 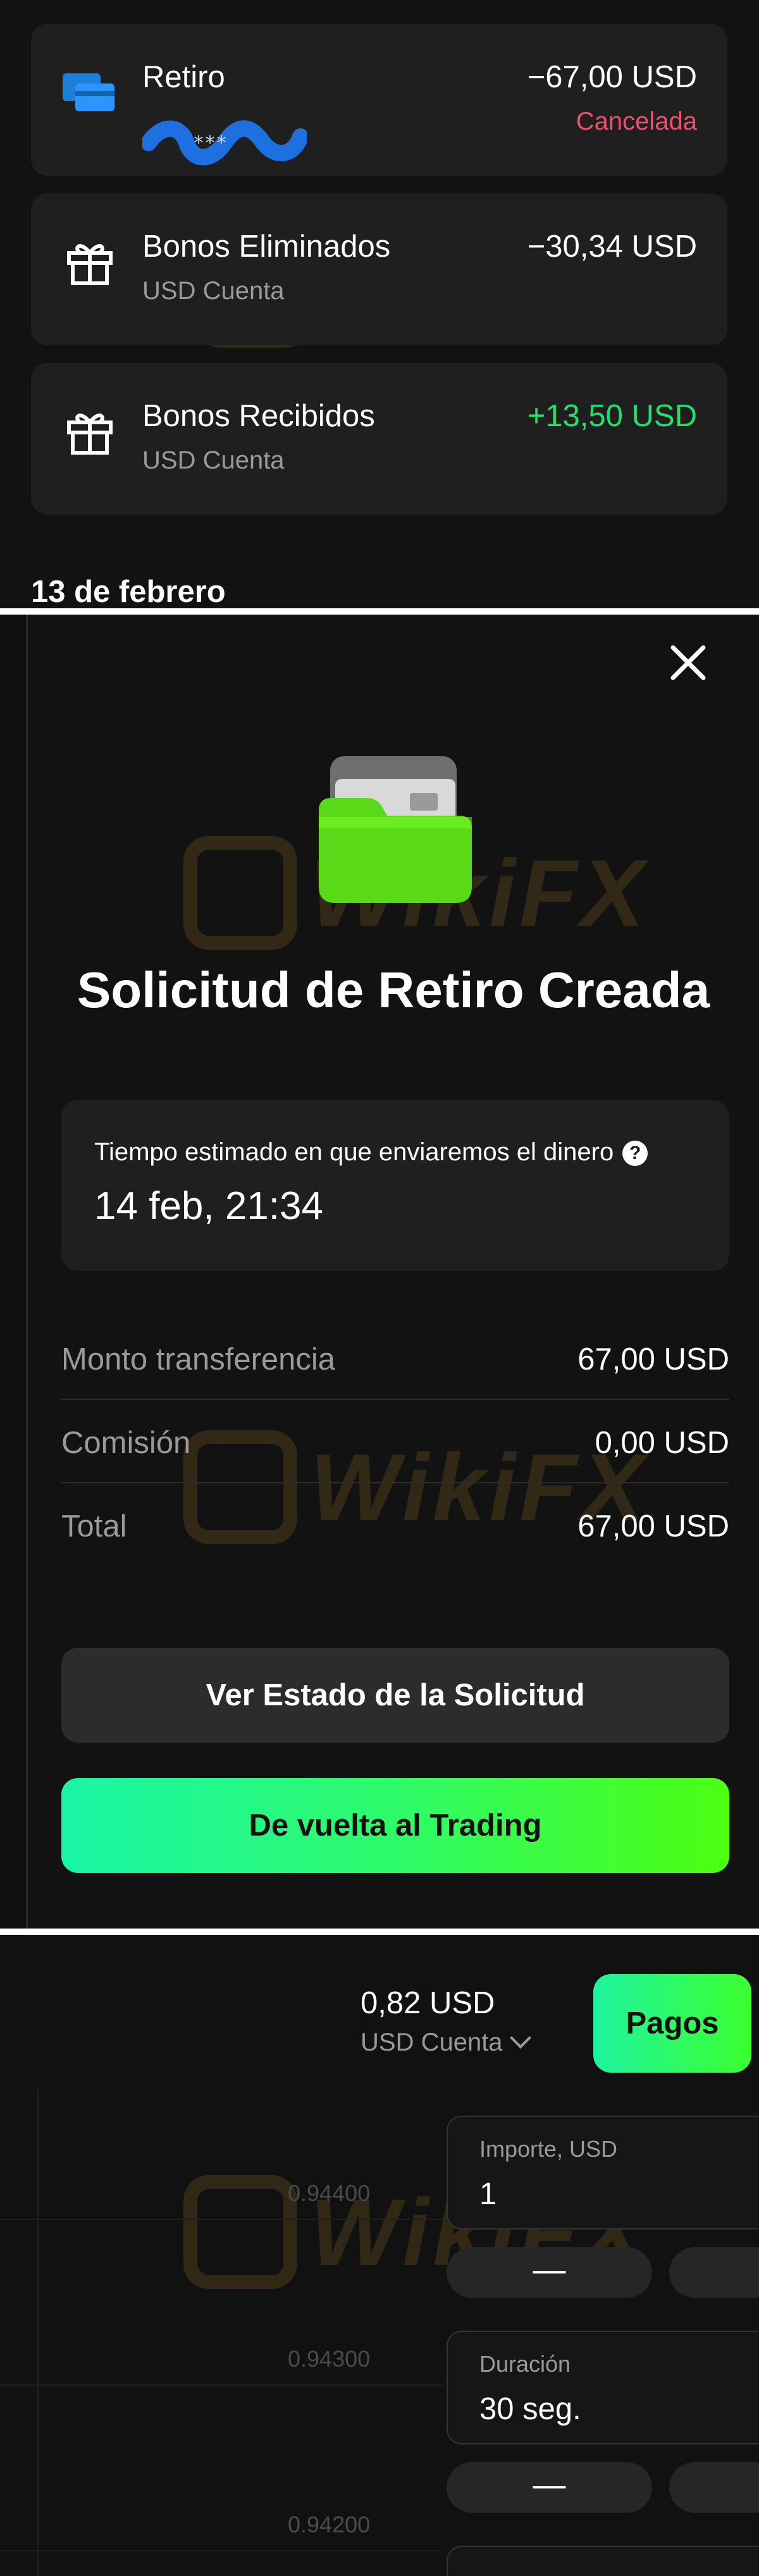 What do you see at coordinates (549, 2487) in the screenshot?
I see `duration-decrease-button: —` at bounding box center [549, 2487].